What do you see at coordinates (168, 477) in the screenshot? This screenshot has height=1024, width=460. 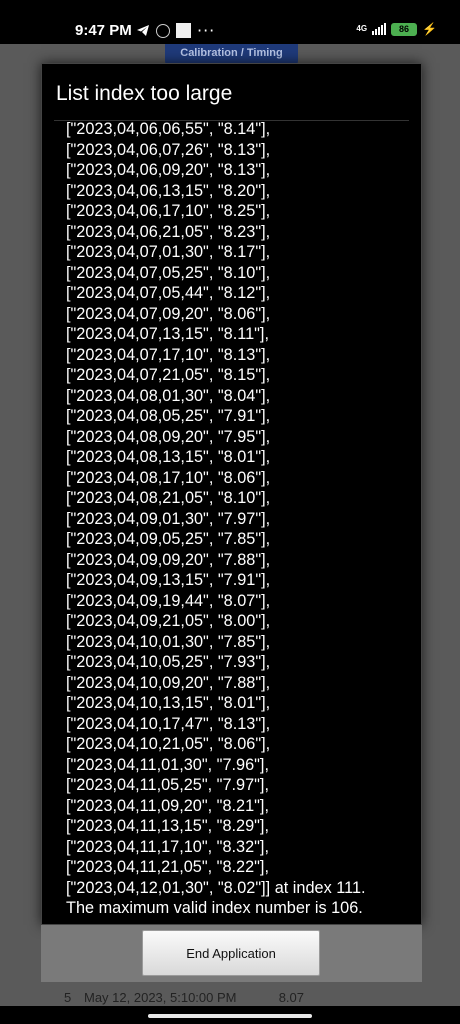 I see `dialog-message-line: ["2023,04,08,17,10", "8.06"],` at bounding box center [168, 477].